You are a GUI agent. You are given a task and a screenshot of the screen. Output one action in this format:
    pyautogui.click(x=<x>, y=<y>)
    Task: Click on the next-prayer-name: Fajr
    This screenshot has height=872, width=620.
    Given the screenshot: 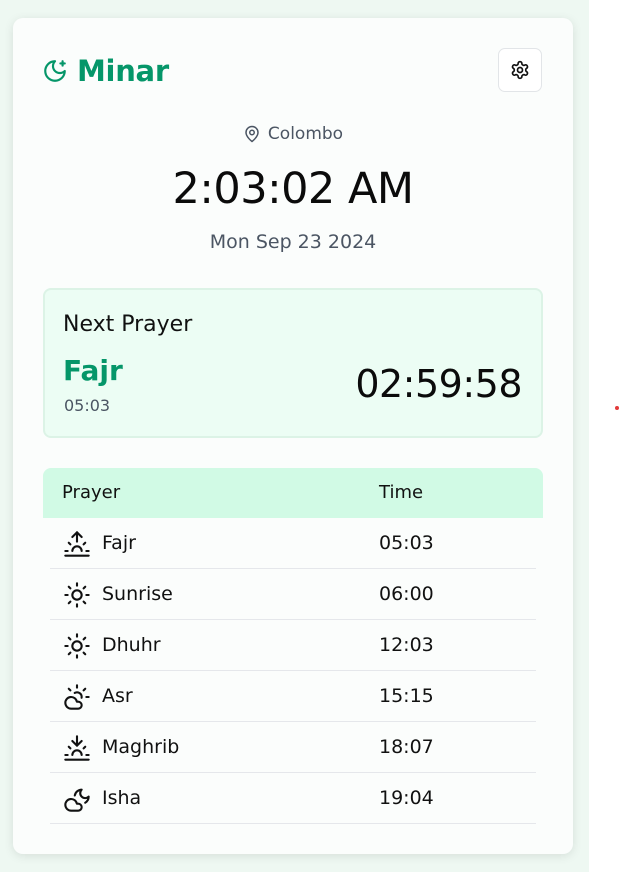 What is the action you would take?
    pyautogui.click(x=93, y=370)
    